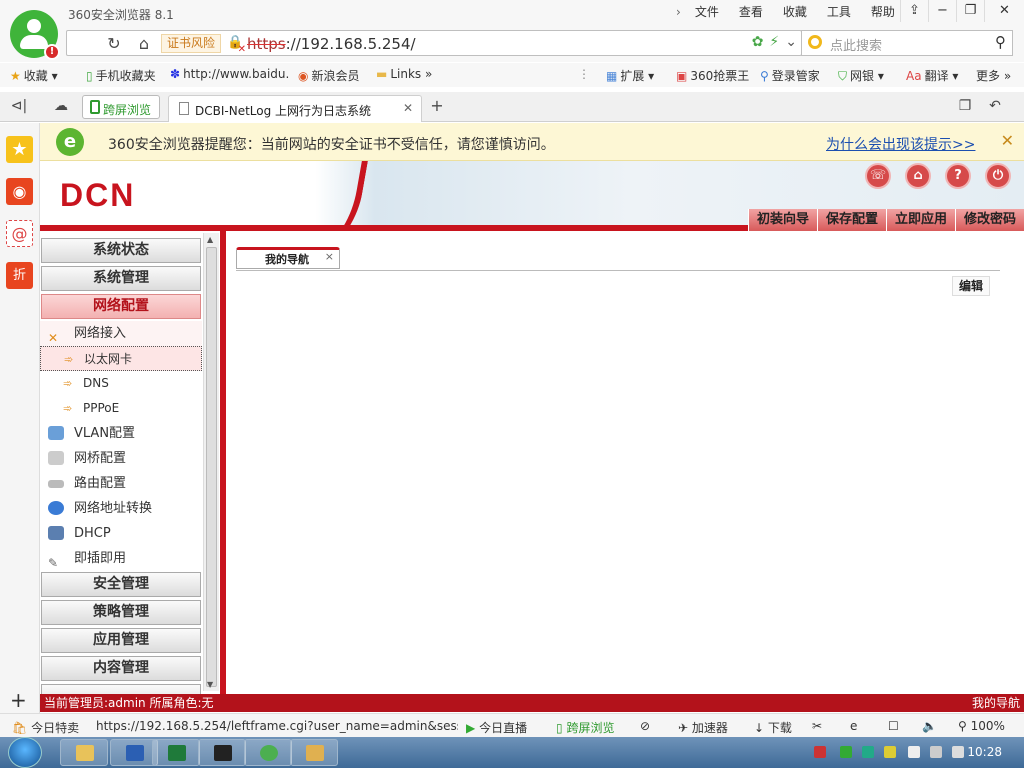 This screenshot has height=768, width=1024. I want to click on menu-tools: 工具, so click(839, 12).